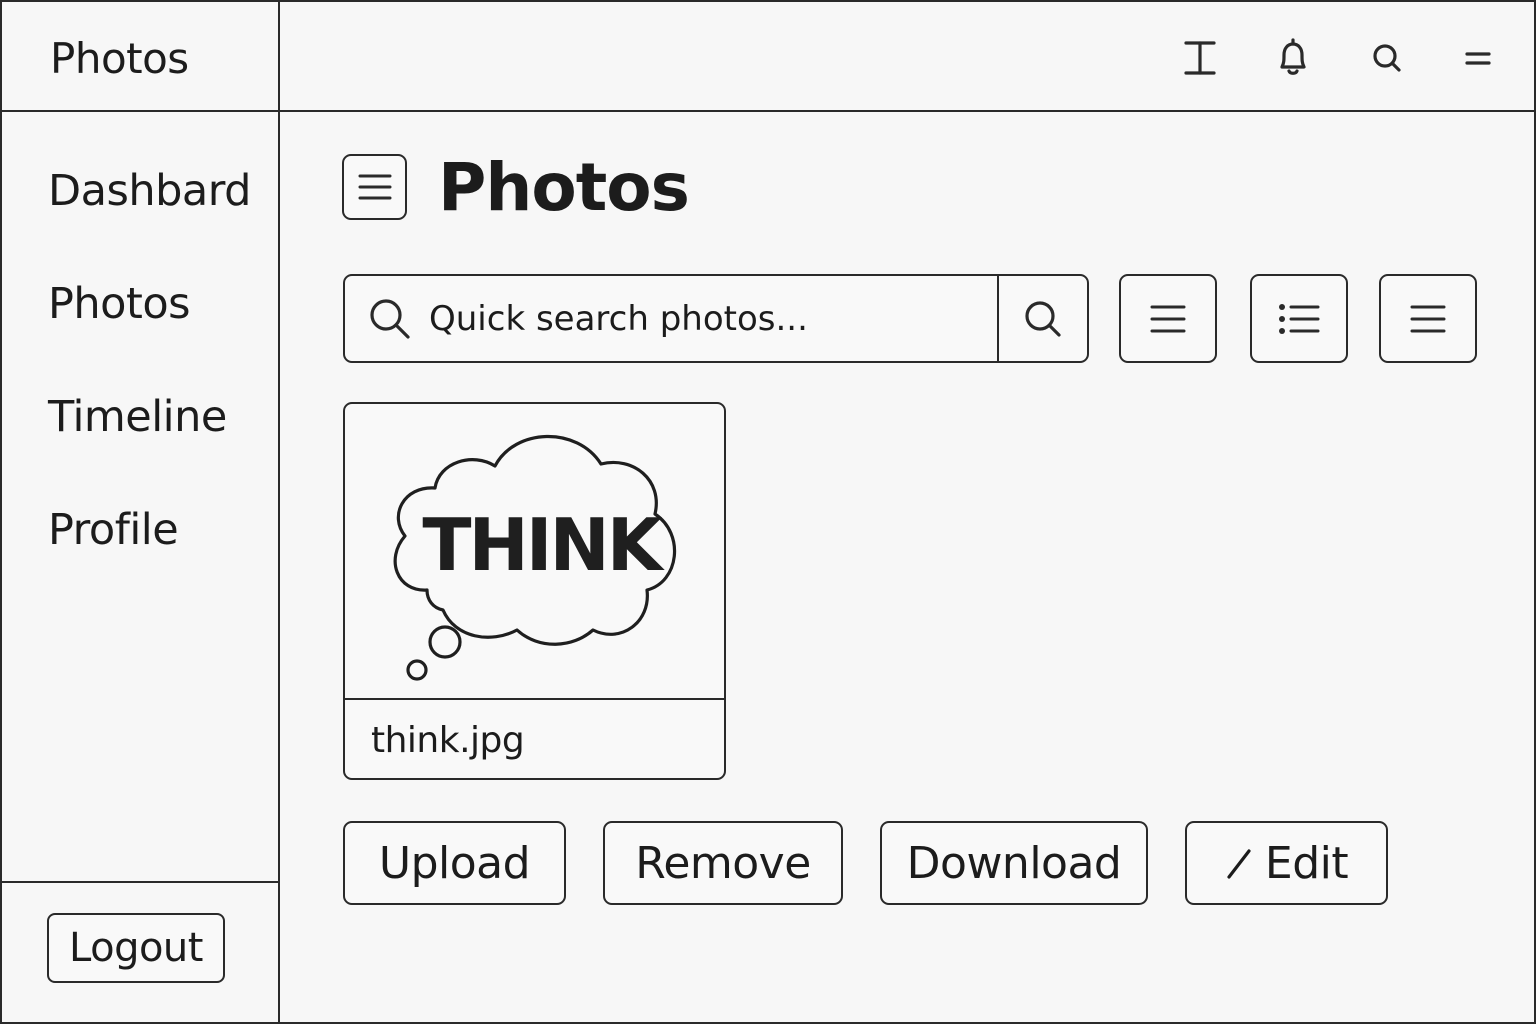 The width and height of the screenshot is (1536, 1024). Describe the element at coordinates (1293, 58) in the screenshot. I see `bell-icon` at that location.